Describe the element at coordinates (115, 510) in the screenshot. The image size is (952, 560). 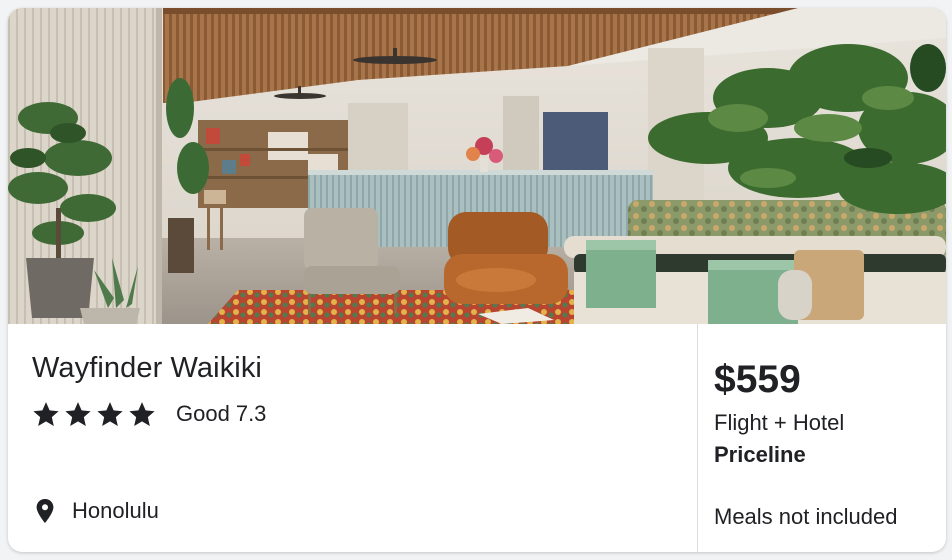
I see `location-name: Honolulu` at that location.